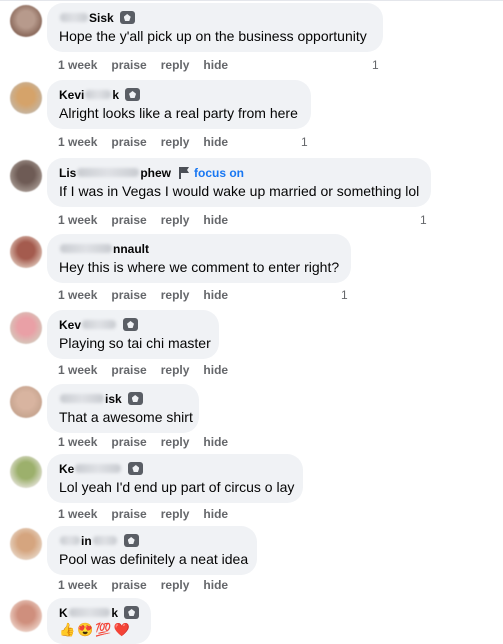 This screenshot has height=644, width=503. Describe the element at coordinates (121, 629) in the screenshot. I see `red-heart-emoji-icon: ❤️` at that location.